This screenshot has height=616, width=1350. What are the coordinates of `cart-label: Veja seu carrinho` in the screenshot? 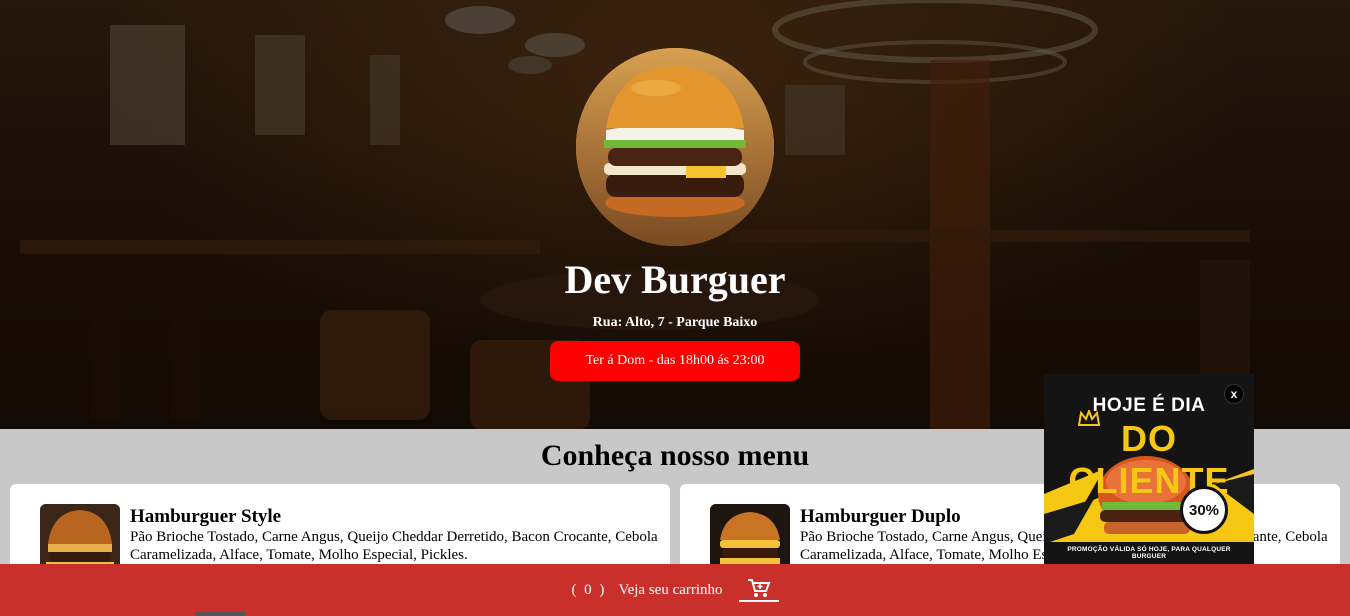 It's located at (670, 590).